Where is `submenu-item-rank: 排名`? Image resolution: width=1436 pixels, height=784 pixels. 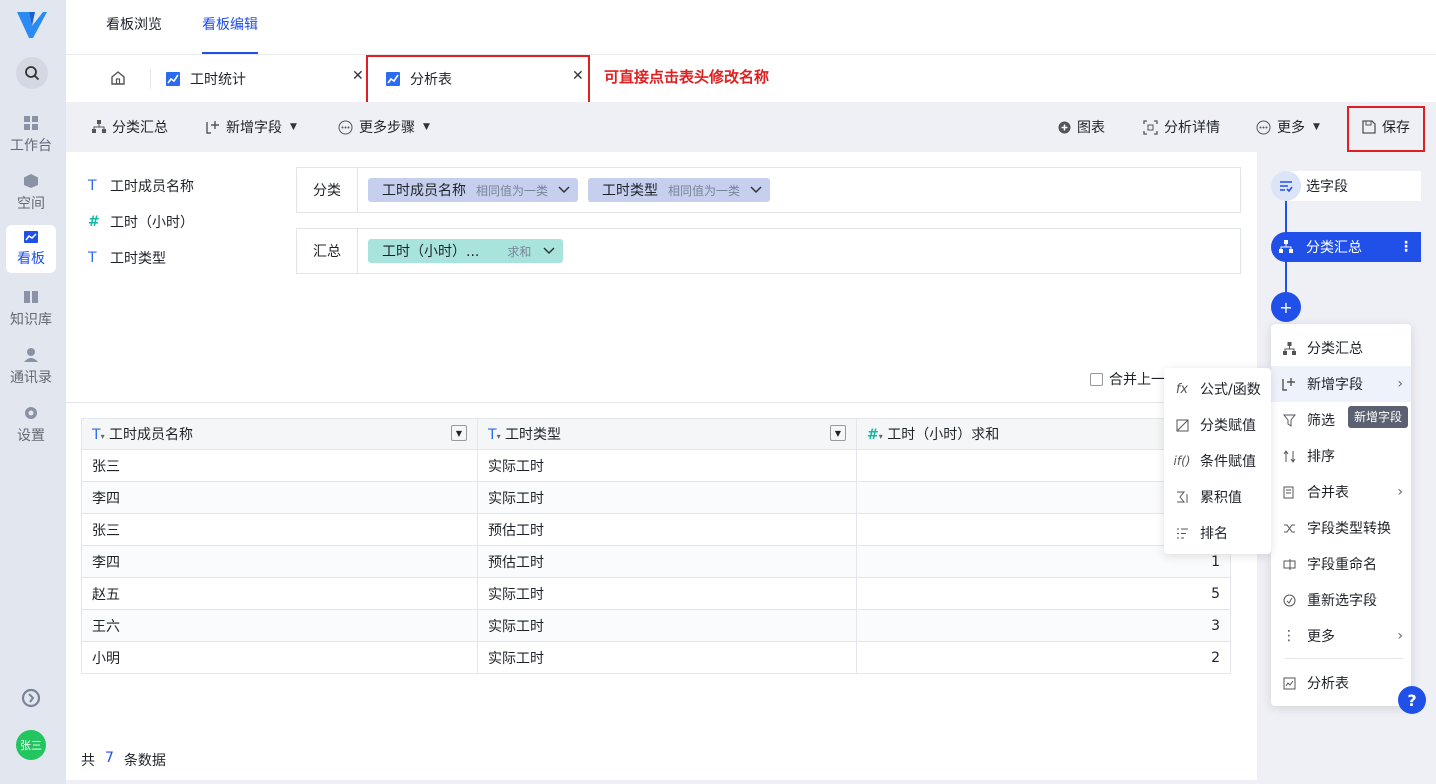 submenu-item-rank: 排名 is located at coordinates (1217, 533).